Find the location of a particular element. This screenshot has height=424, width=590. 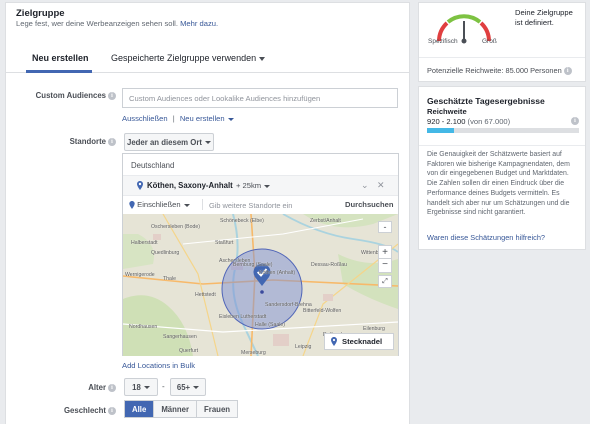

map-label: Querfurt is located at coordinates (189, 351).